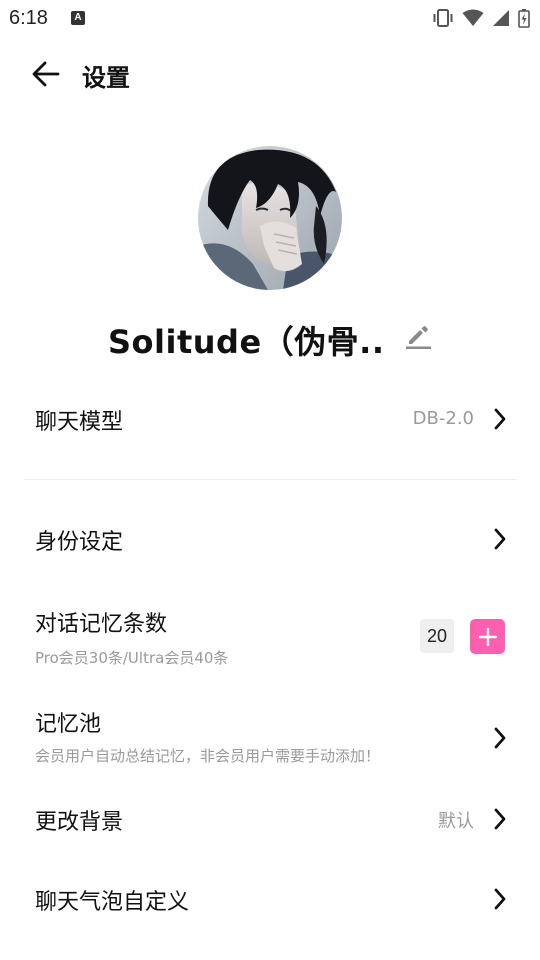  Describe the element at coordinates (270, 540) in the screenshot. I see `identity-row: 身份设定` at that location.